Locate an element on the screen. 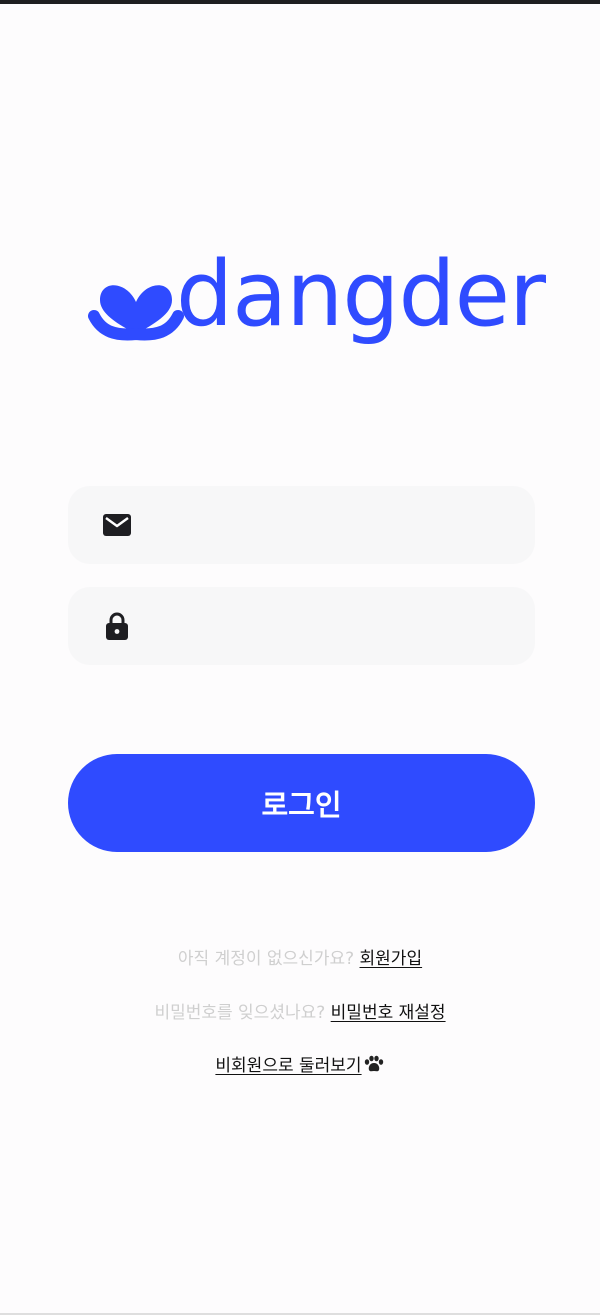 This screenshot has height=1315, width=600. brand-logo: dangder is located at coordinates (317, 304).